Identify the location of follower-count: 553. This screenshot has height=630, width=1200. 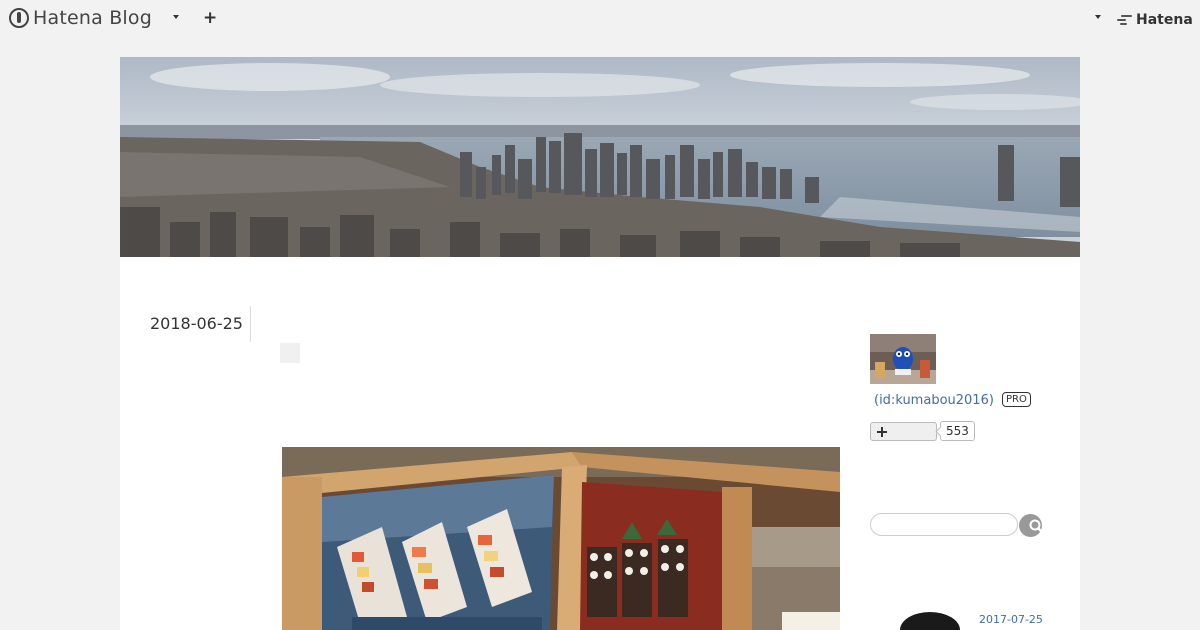
(957, 431).